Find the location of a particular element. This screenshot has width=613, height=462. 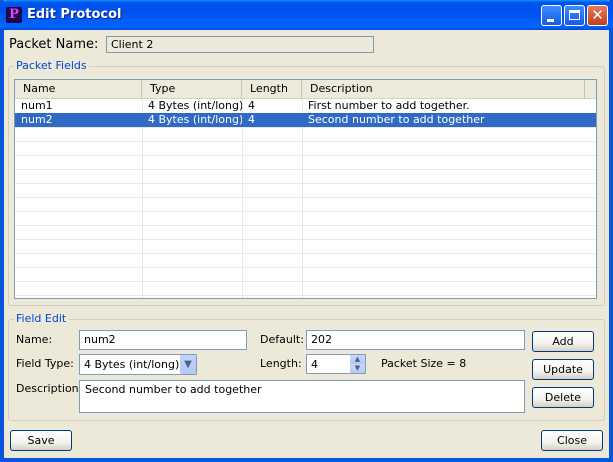

packet-name-label: Packet Name: is located at coordinates (54, 44).